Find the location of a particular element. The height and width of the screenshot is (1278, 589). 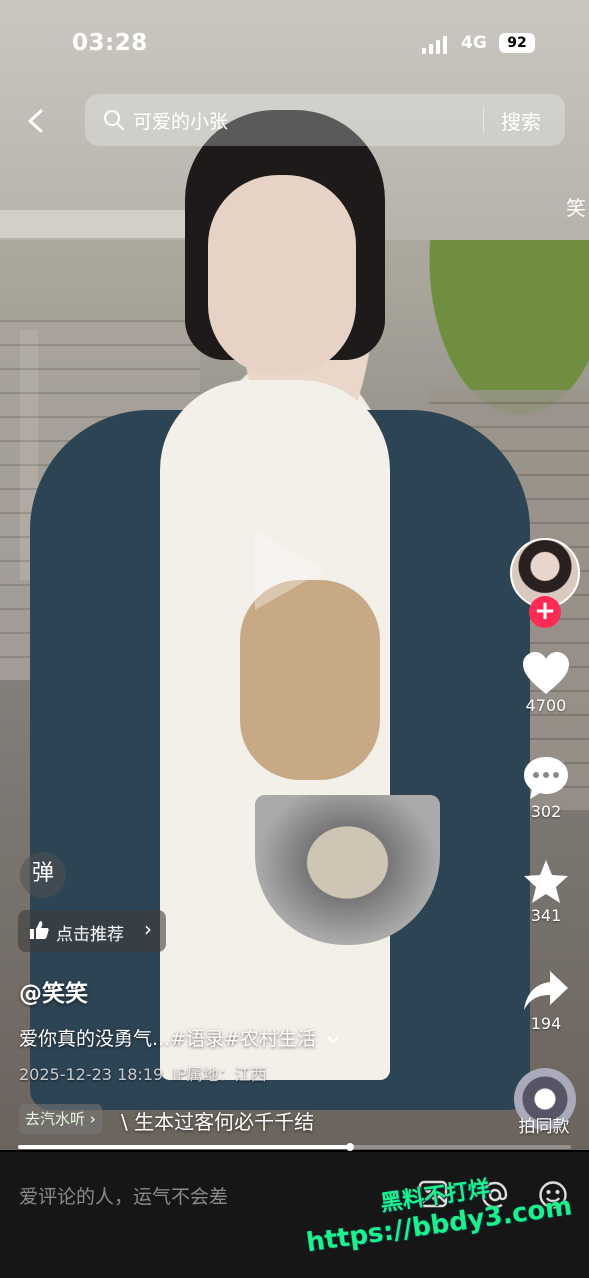

favorite-button: 341 is located at coordinates (546, 891).